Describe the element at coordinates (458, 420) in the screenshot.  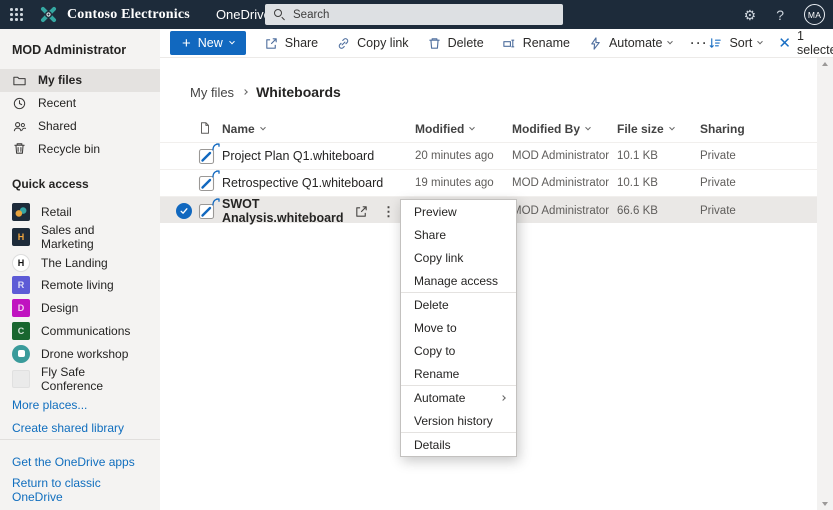
I see `menu-item-version-history: Version history` at that location.